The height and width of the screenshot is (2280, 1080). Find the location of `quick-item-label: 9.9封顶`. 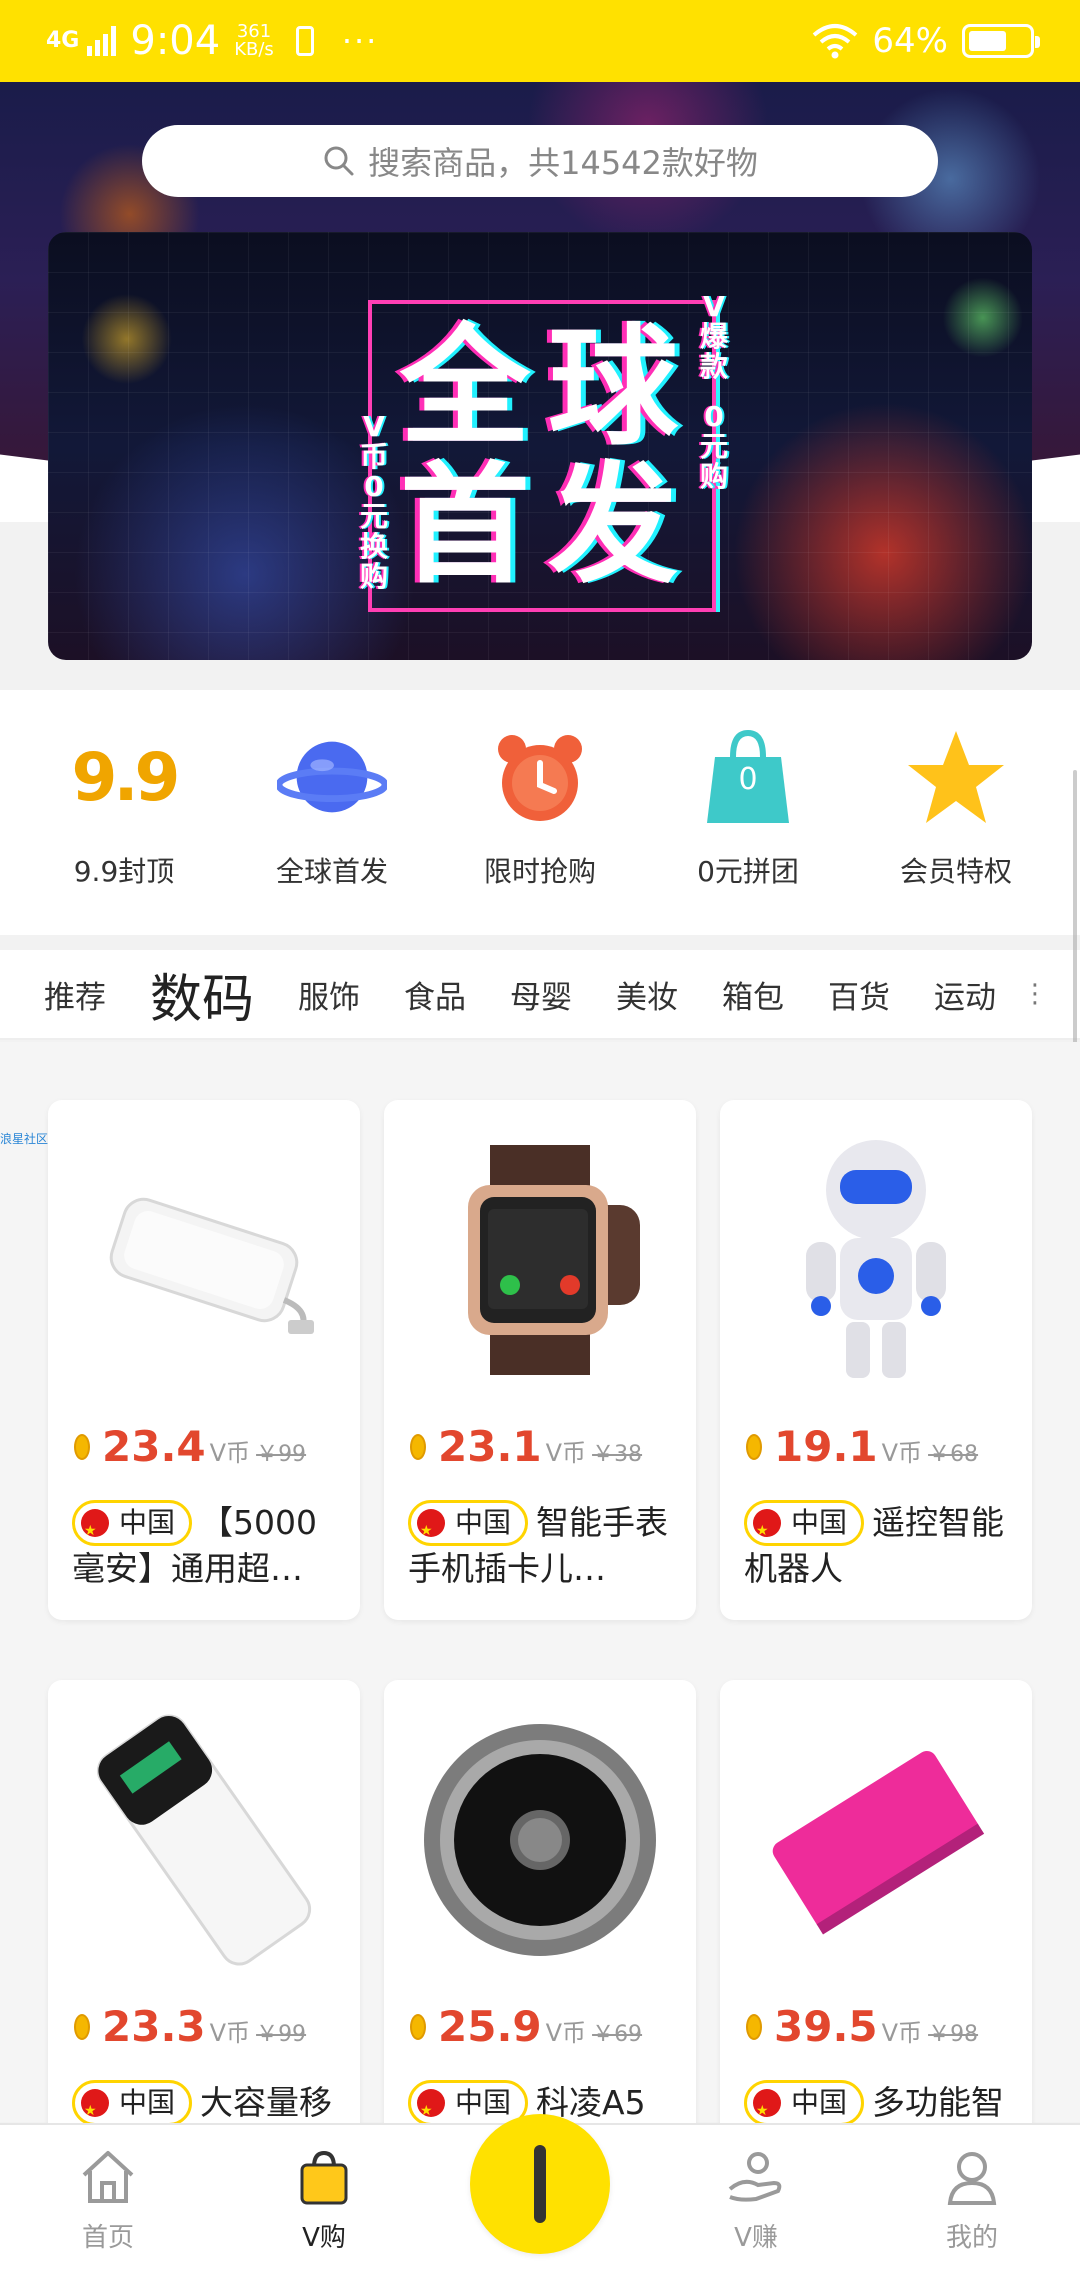

quick-item-label: 9.9封顶 is located at coordinates (124, 871).